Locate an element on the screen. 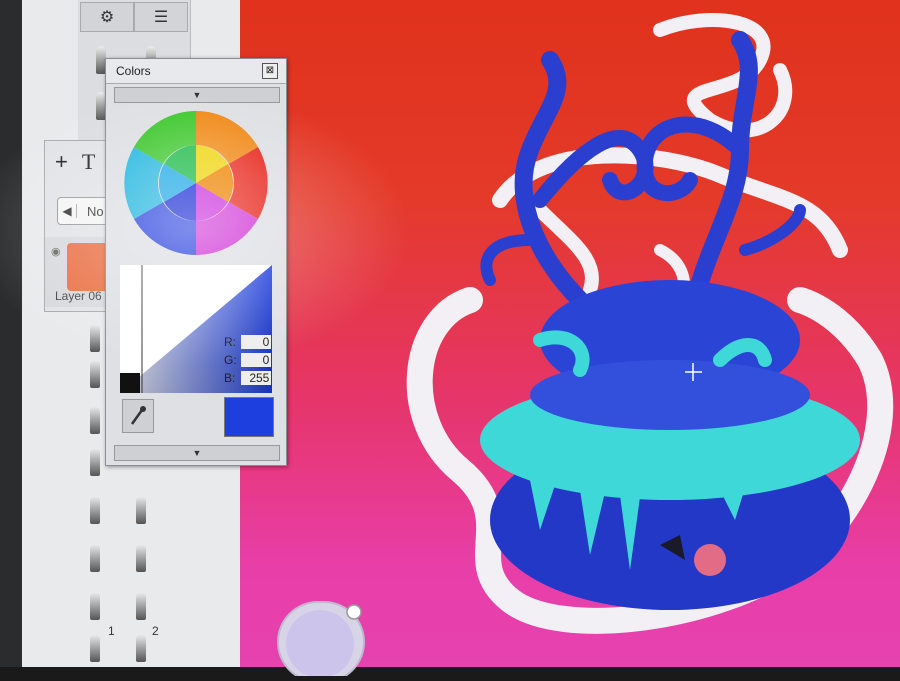  smoke-swirl-top is located at coordinates (723, 75).